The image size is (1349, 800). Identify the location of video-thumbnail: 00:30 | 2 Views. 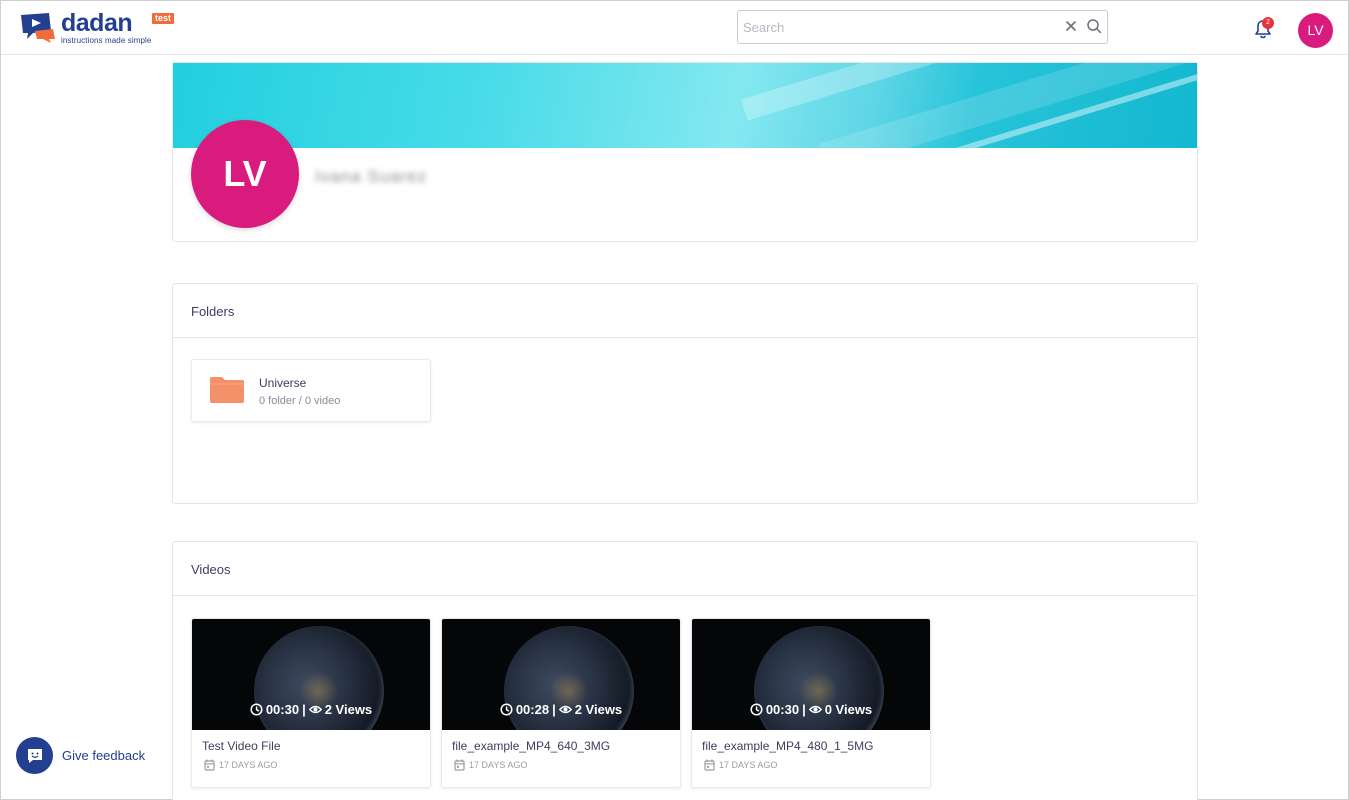
(311, 674).